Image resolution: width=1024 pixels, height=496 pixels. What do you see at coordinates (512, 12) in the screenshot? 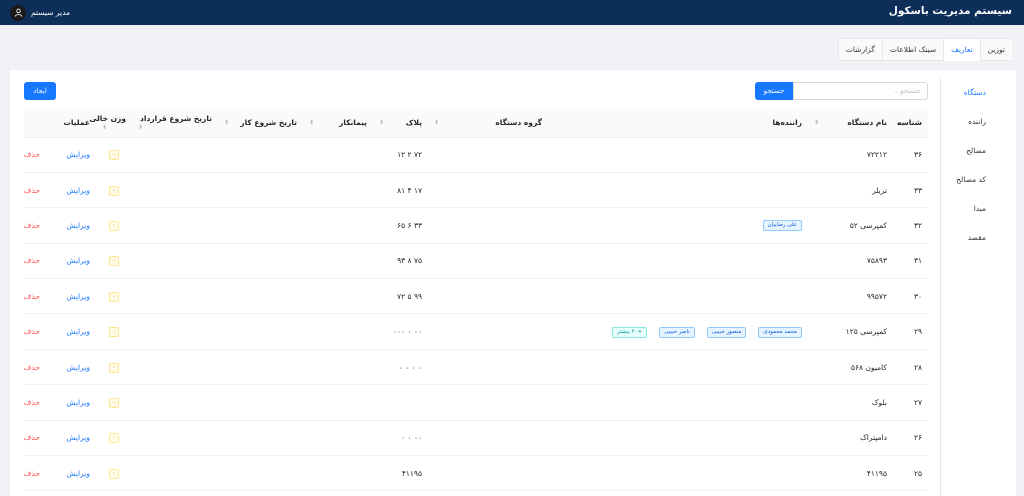
I see `top-bar: سیستم مدیریت باسکول مدیر سیستم` at bounding box center [512, 12].